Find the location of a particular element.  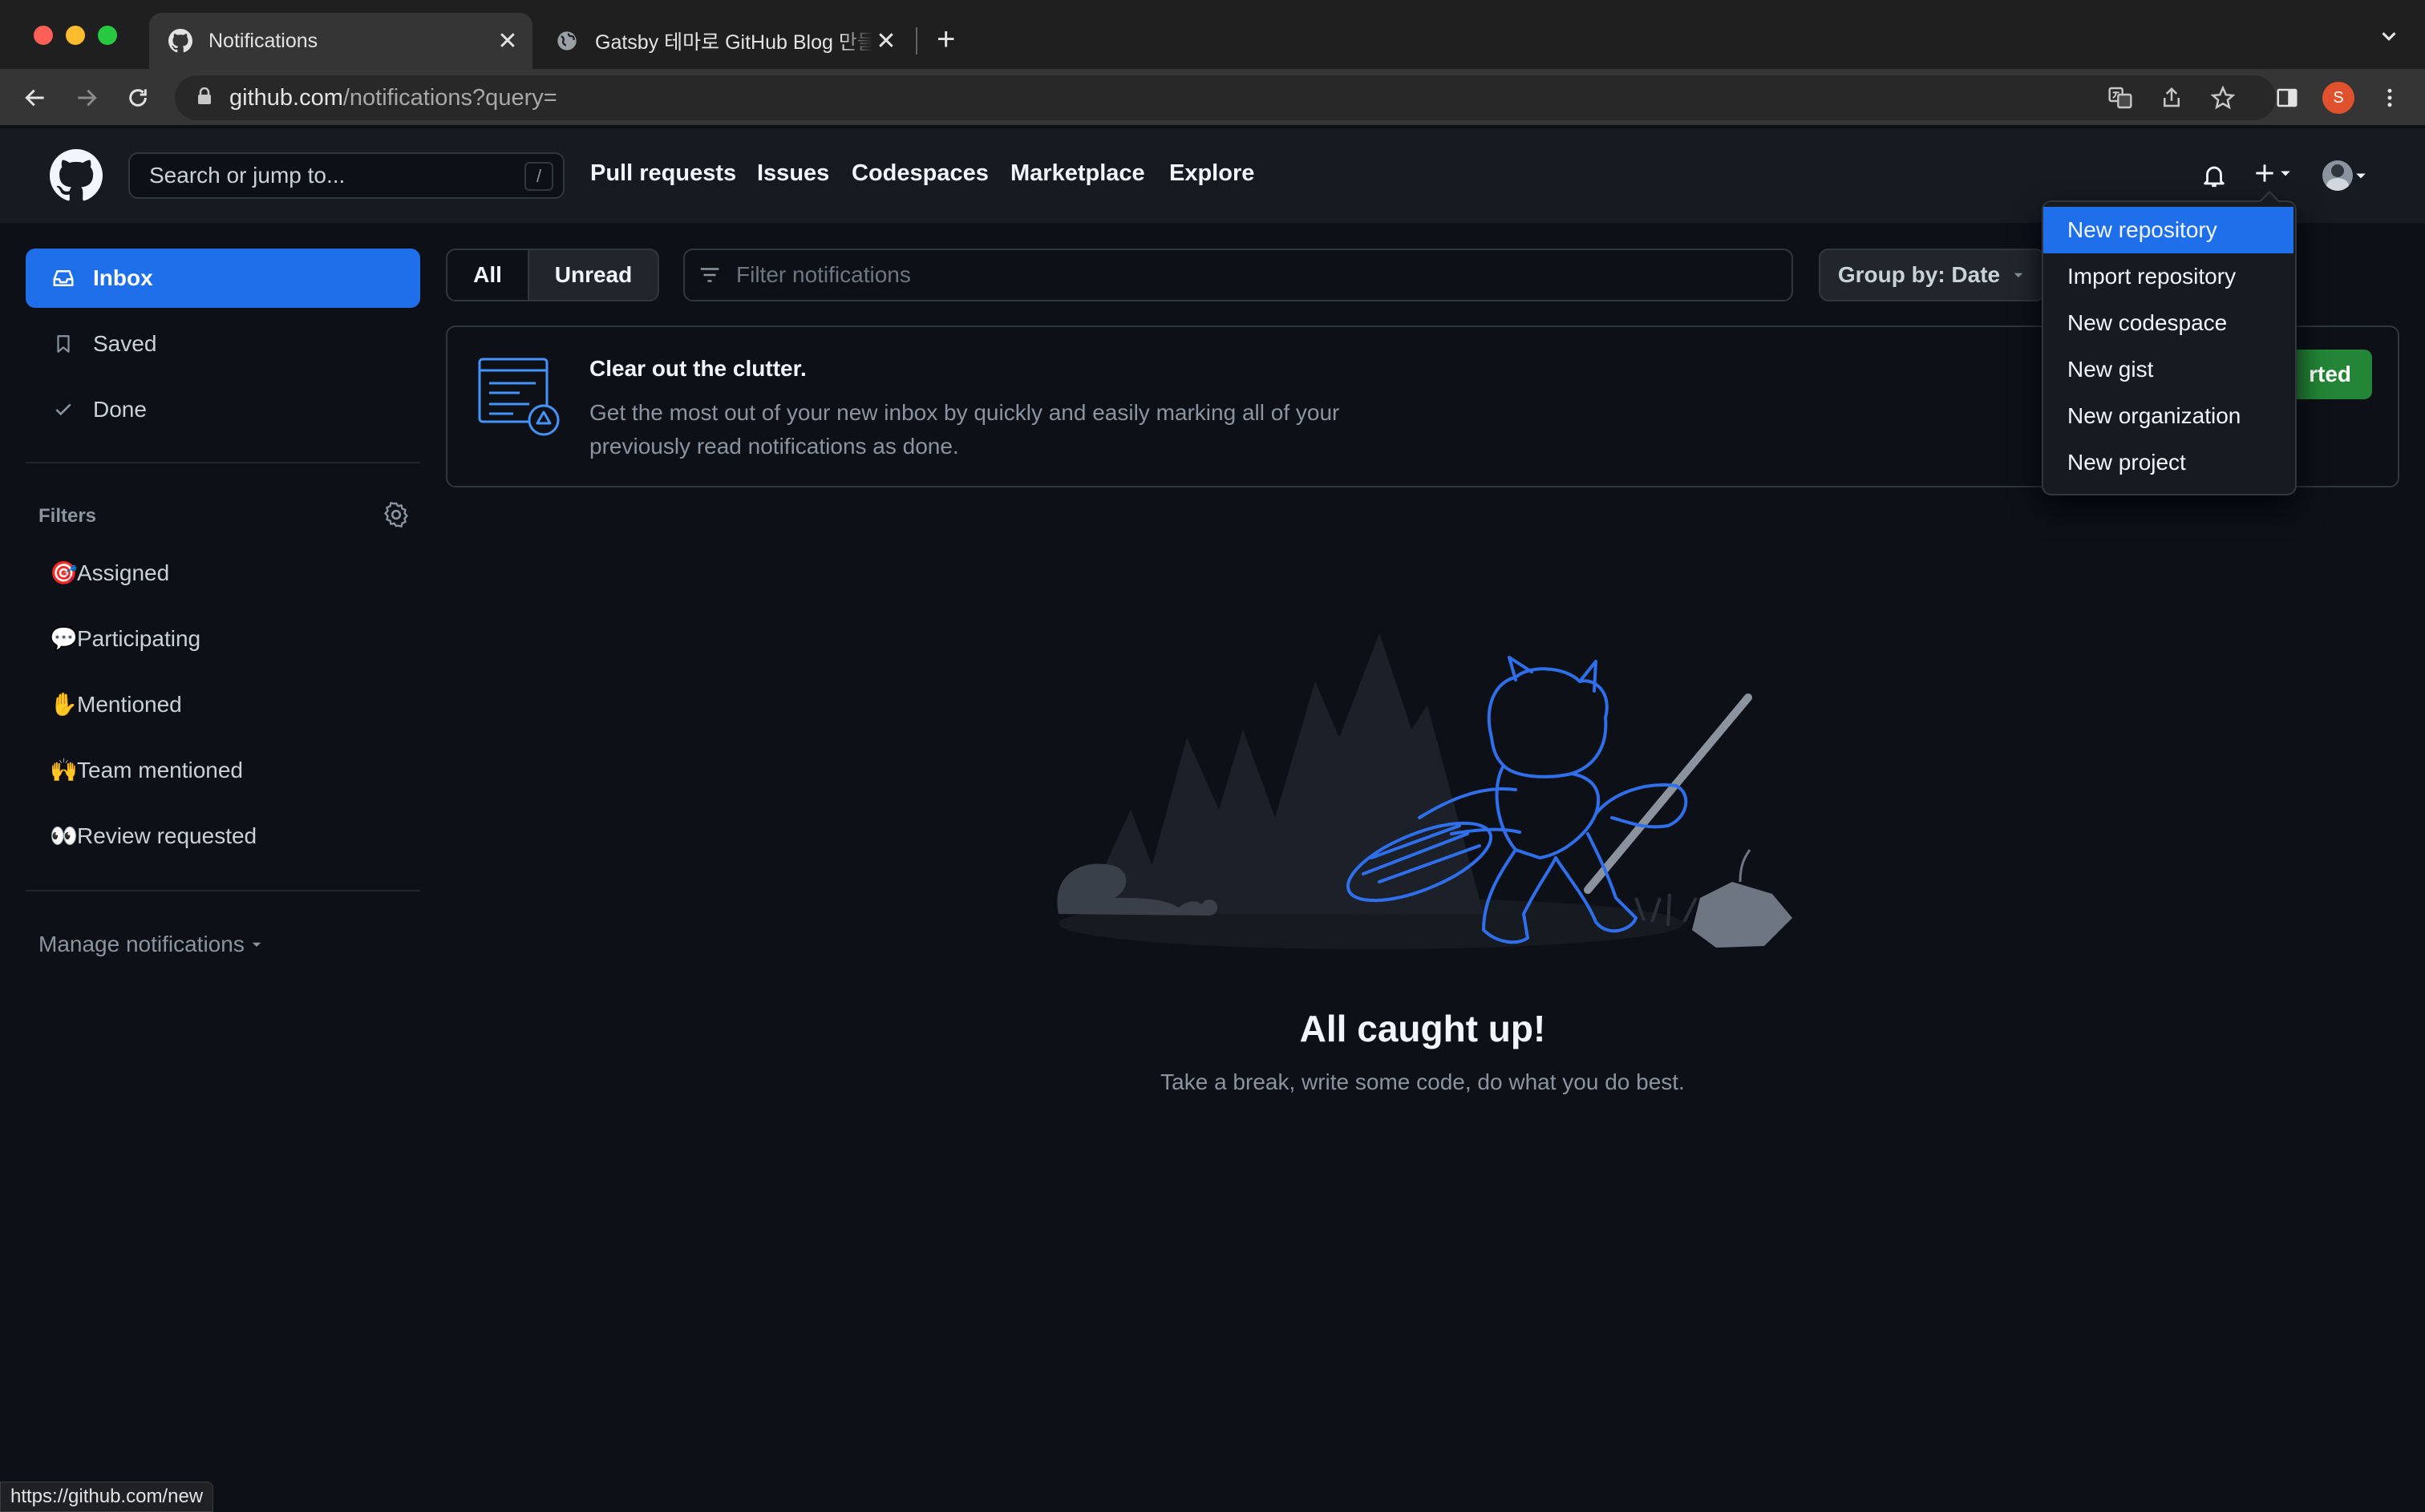

translate-icon is located at coordinates (2120, 97).